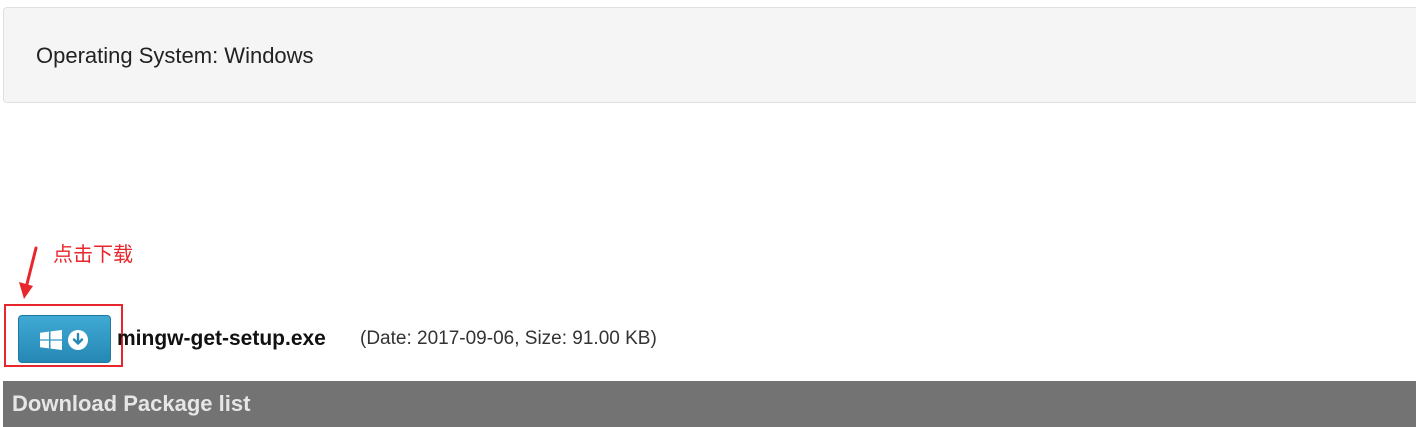 The image size is (1416, 427). I want to click on windows-icon, so click(51, 340).